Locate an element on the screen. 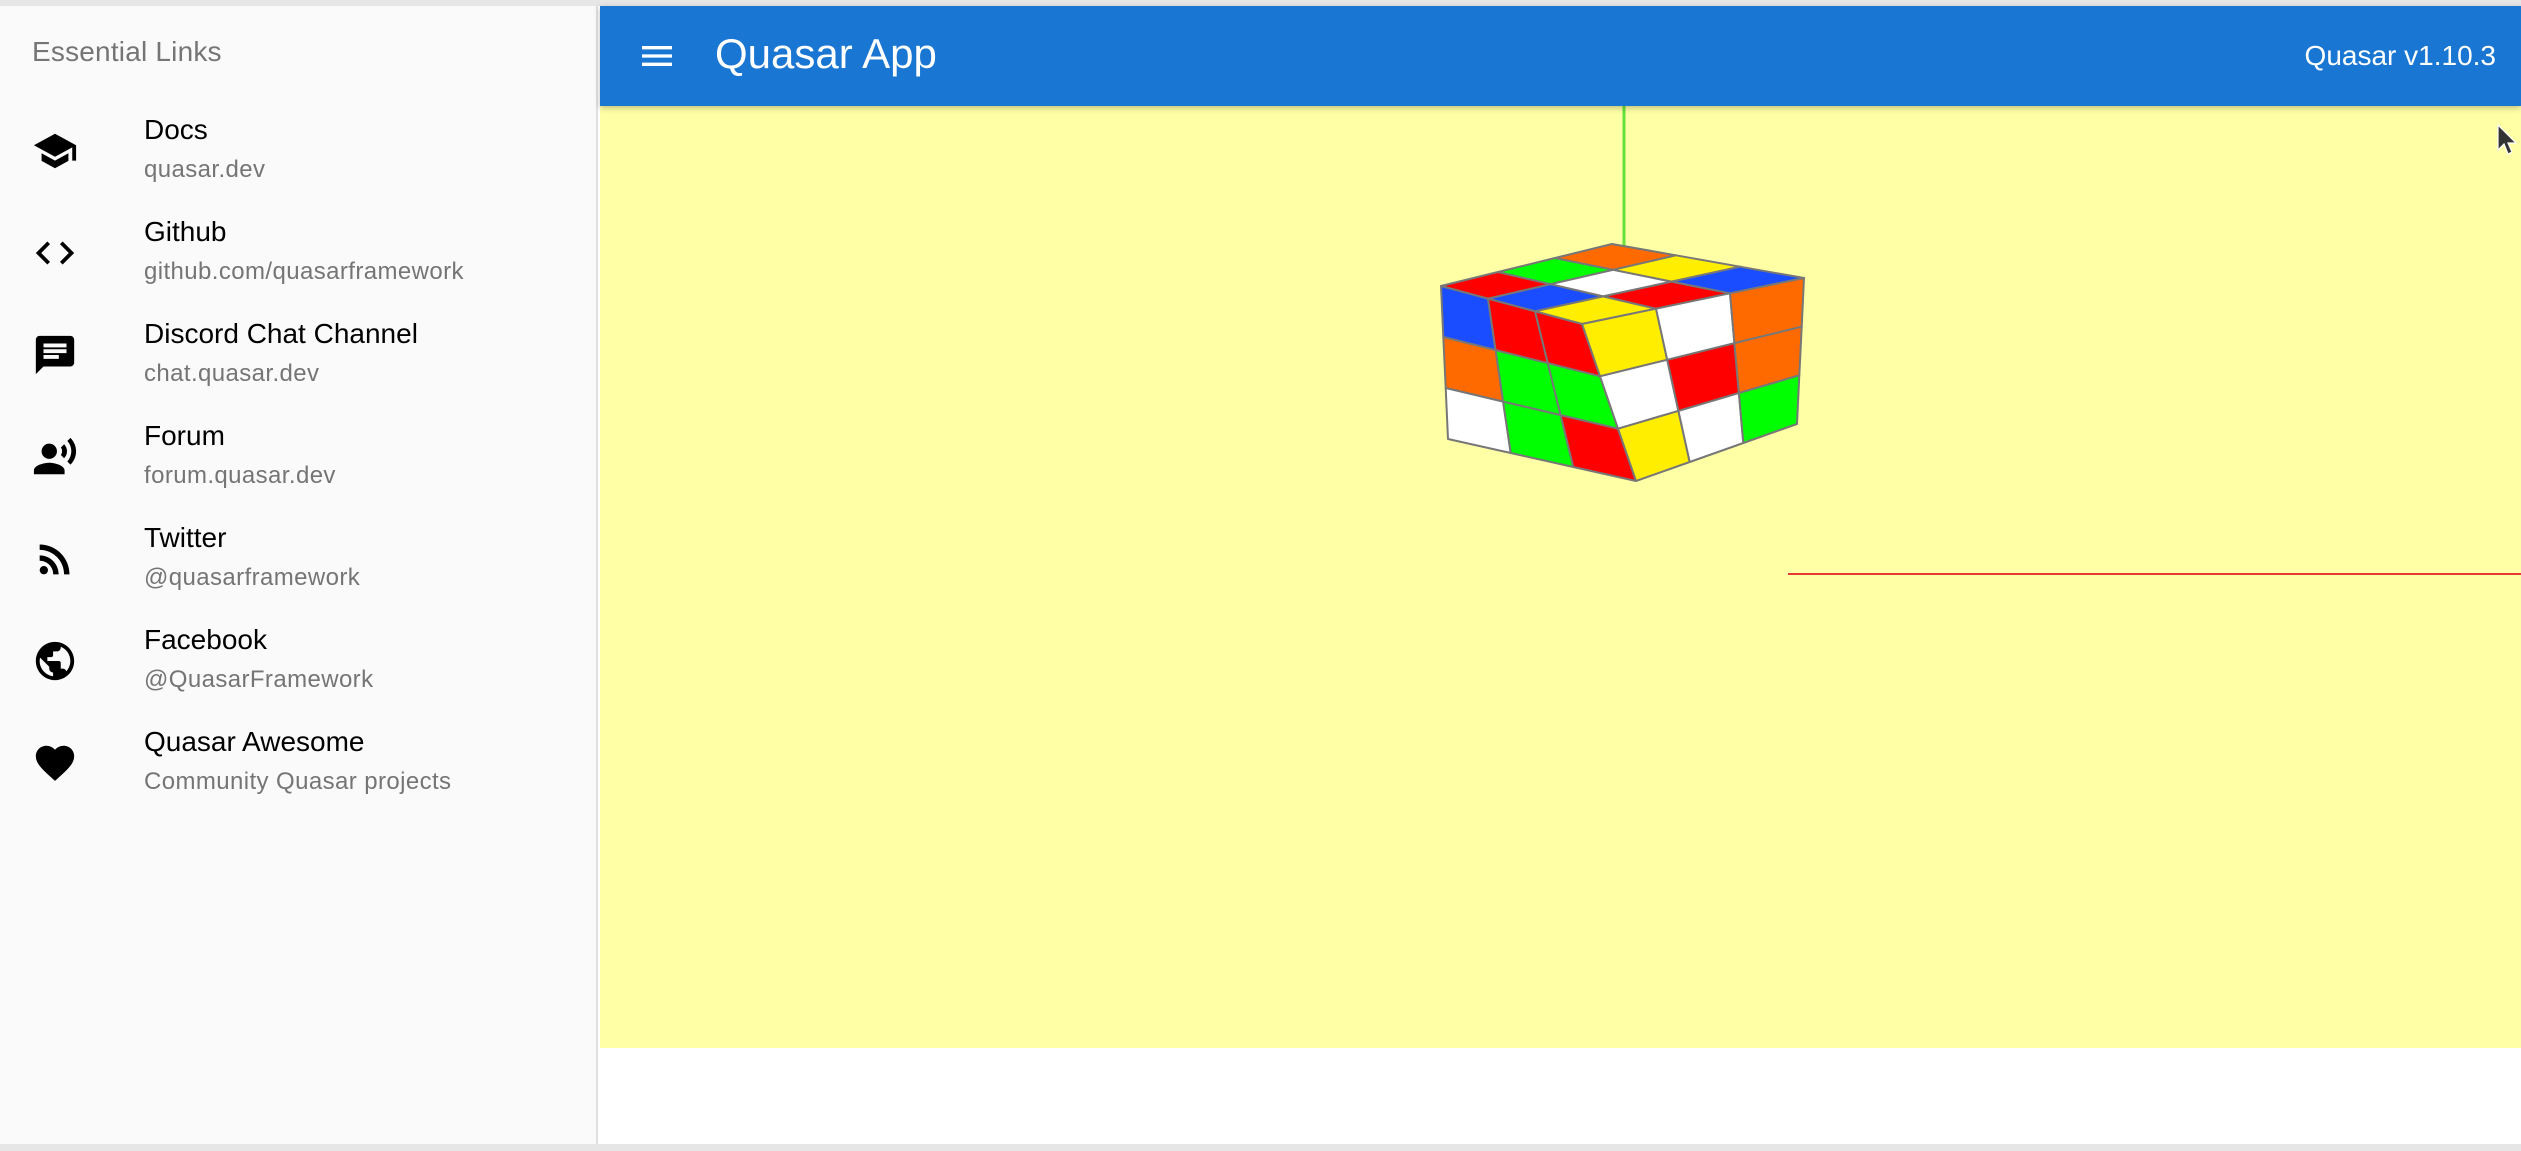 This screenshot has width=2521, height=1151. favorite-icon is located at coordinates (55, 763).